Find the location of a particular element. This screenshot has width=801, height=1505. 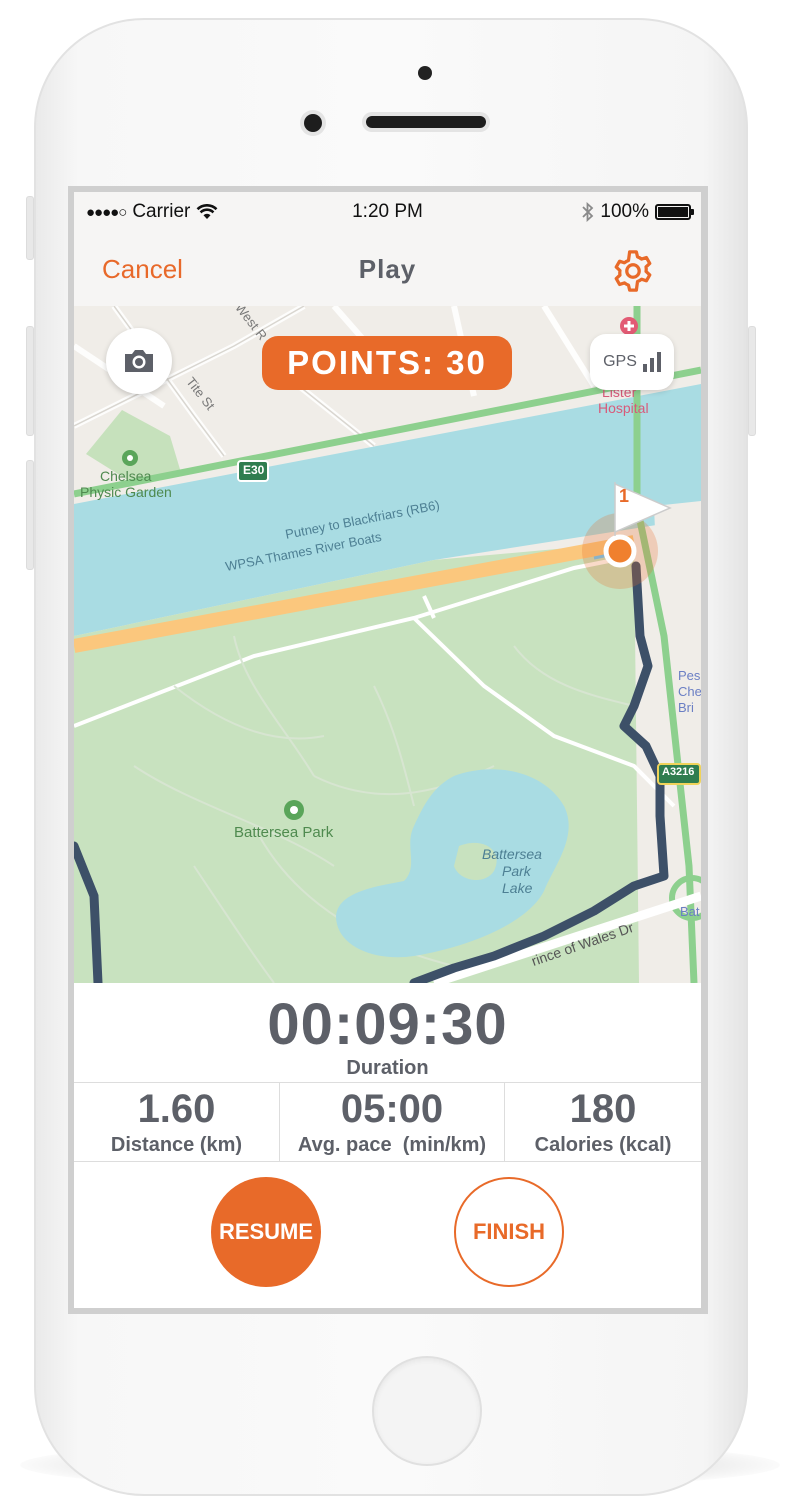

map-label-bat: Bat is located at coordinates (690, 911).